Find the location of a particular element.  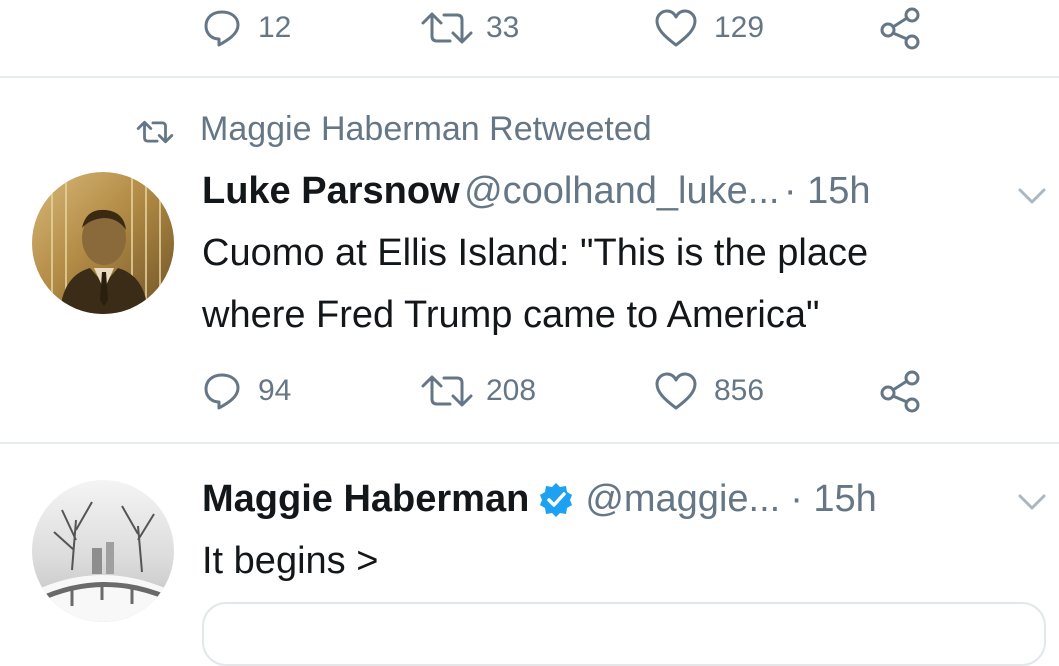

retweet-action: 33 is located at coordinates (469, 28).